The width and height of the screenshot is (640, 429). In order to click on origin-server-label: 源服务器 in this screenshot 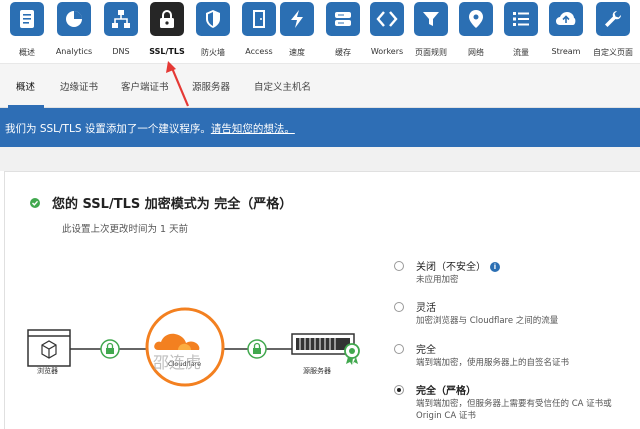, I will do `click(317, 370)`.